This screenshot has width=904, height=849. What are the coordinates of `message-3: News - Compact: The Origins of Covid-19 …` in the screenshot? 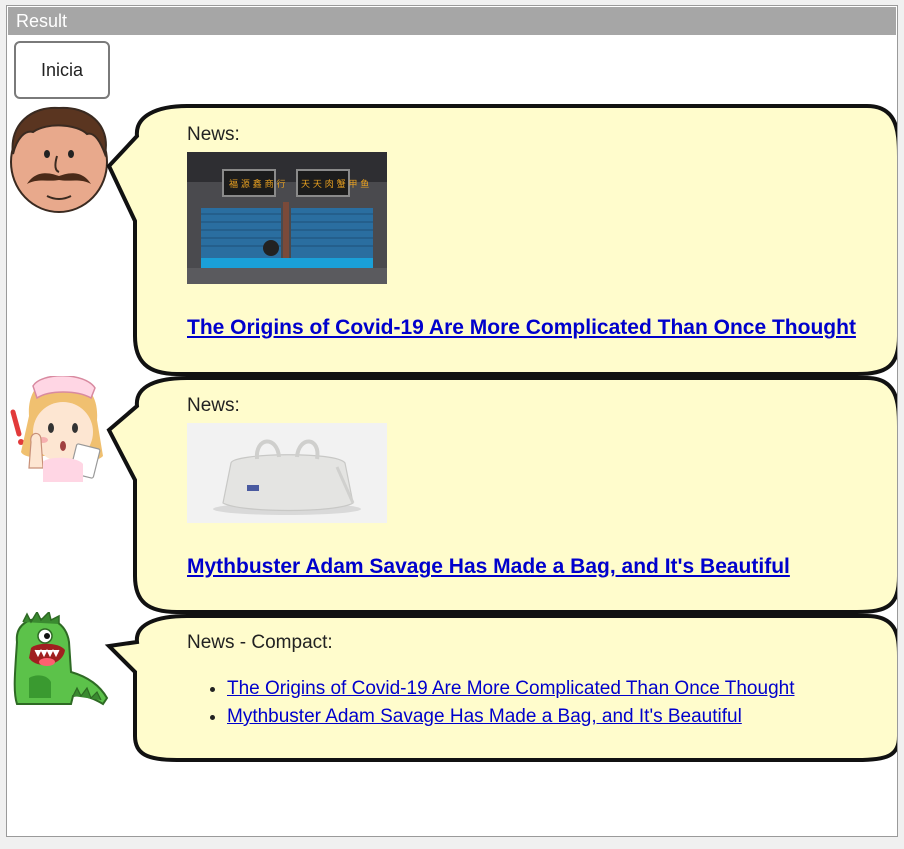 It's located at (490, 683).